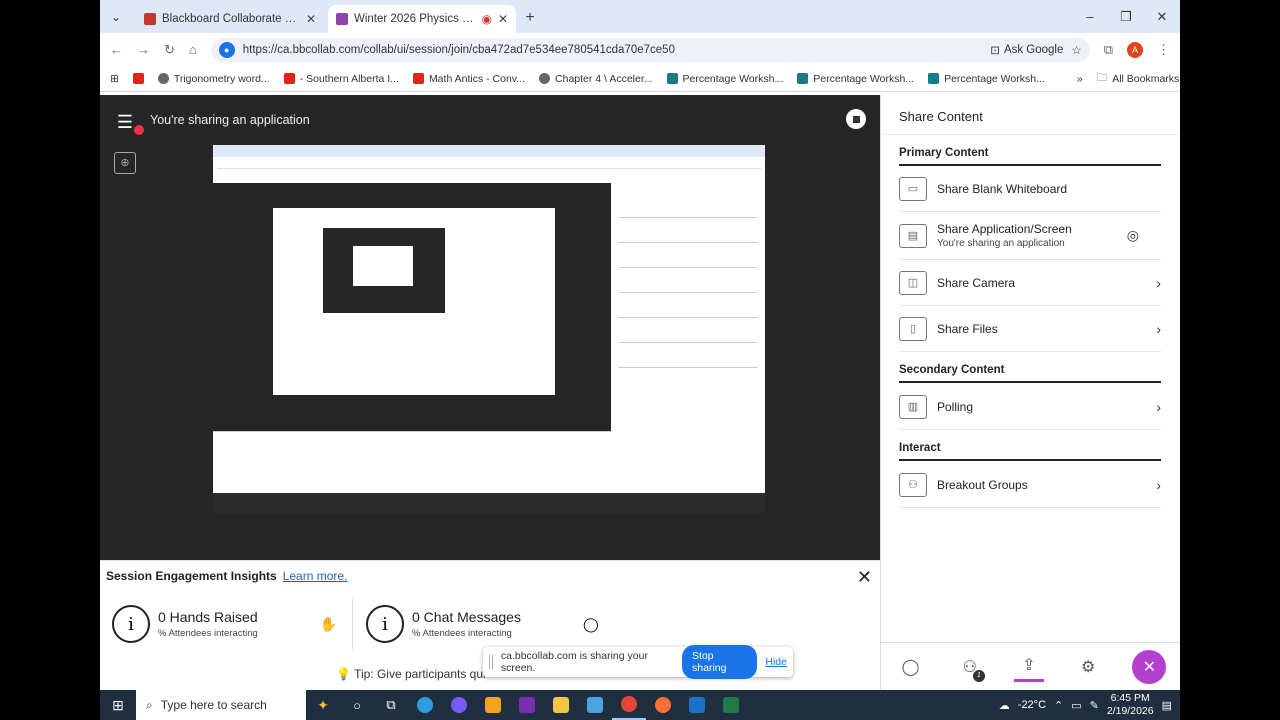 The image size is (1280, 720). I want to click on more-bookmarks-icon: », so click(1080, 79).